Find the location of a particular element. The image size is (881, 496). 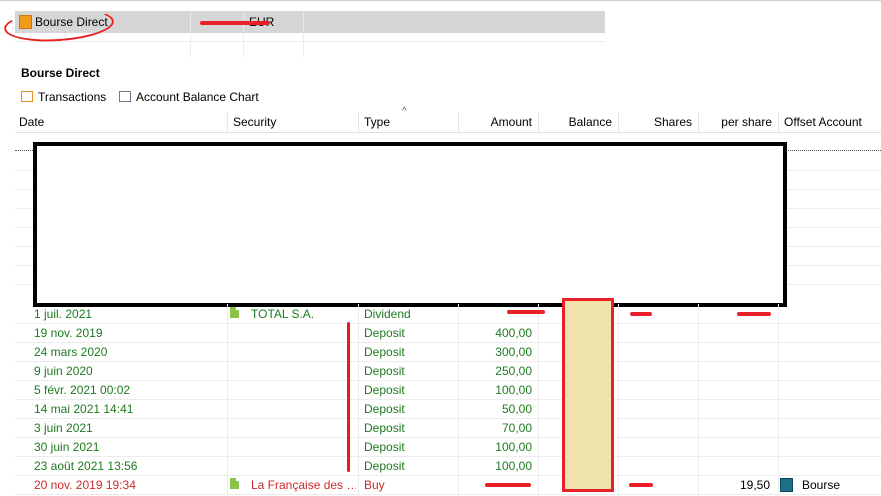

column-header-shares: Shares is located at coordinates (658, 123).